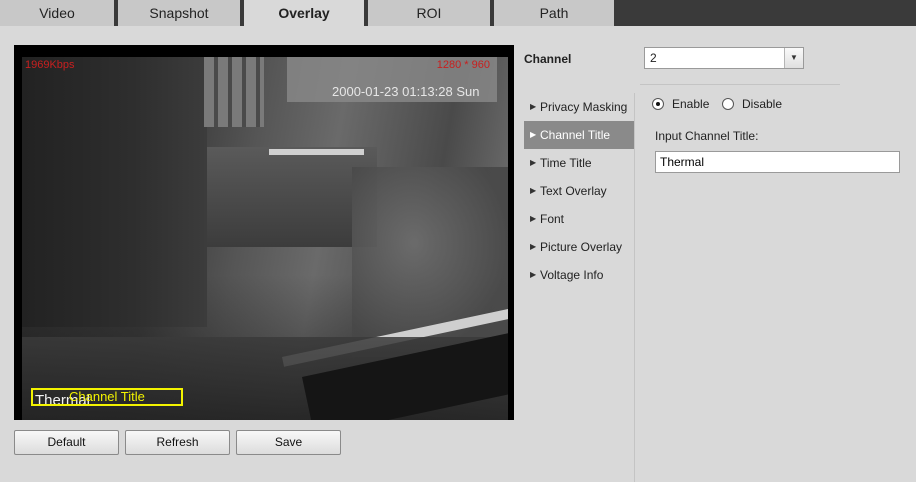 Image resolution: width=916 pixels, height=482 pixels. What do you see at coordinates (57, 13) in the screenshot?
I see `tab-video: Video` at bounding box center [57, 13].